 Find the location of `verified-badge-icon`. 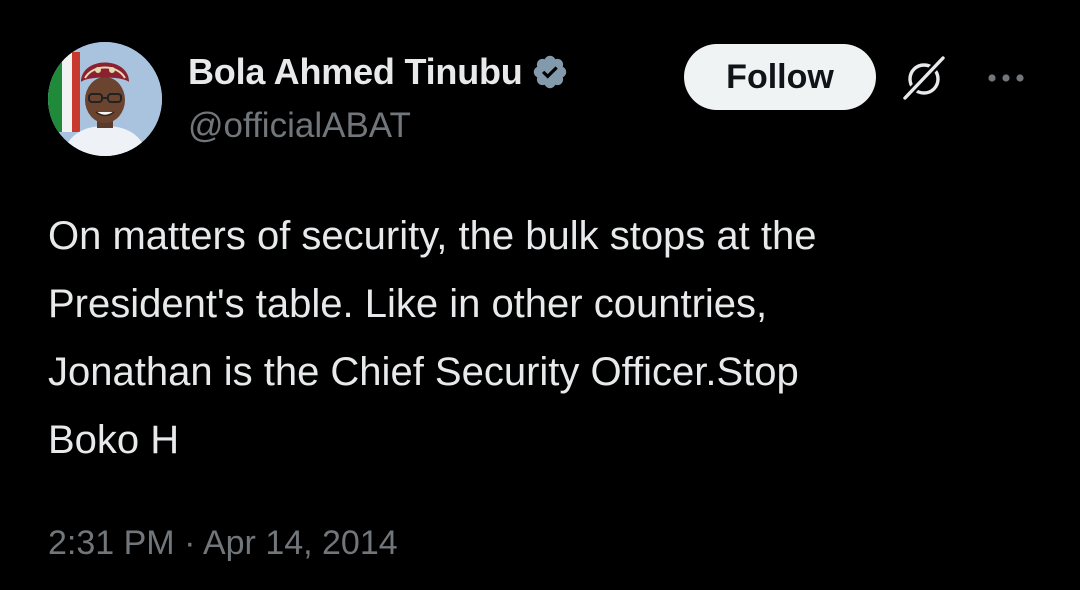

verified-badge-icon is located at coordinates (550, 72).